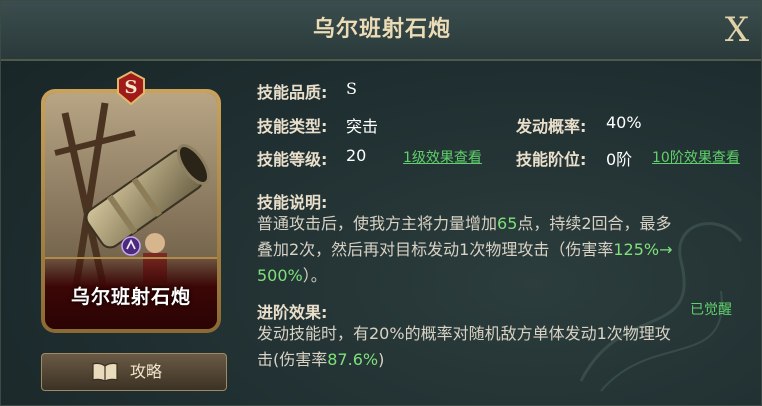 Image resolution: width=762 pixels, height=406 pixels. Describe the element at coordinates (292, 159) in the screenshot. I see `level-label: 技能等级:` at that location.